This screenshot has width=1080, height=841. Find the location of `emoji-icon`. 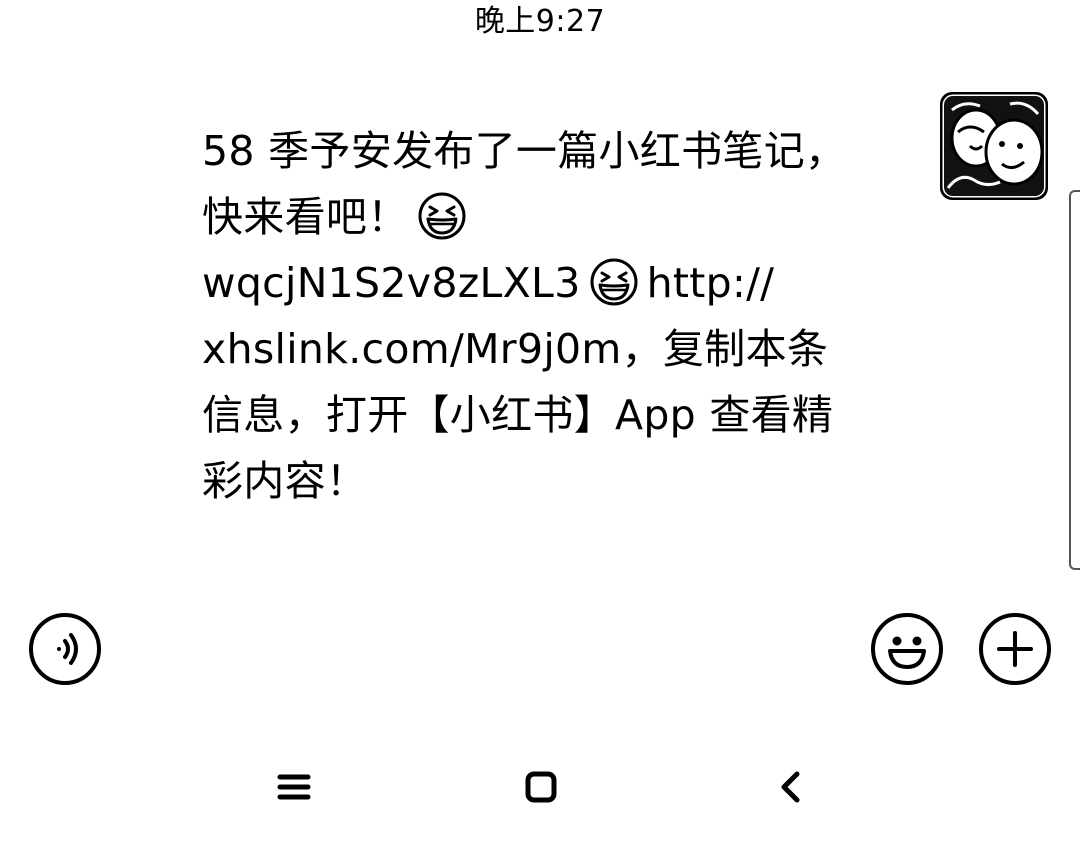

emoji-icon is located at coordinates (907, 652).